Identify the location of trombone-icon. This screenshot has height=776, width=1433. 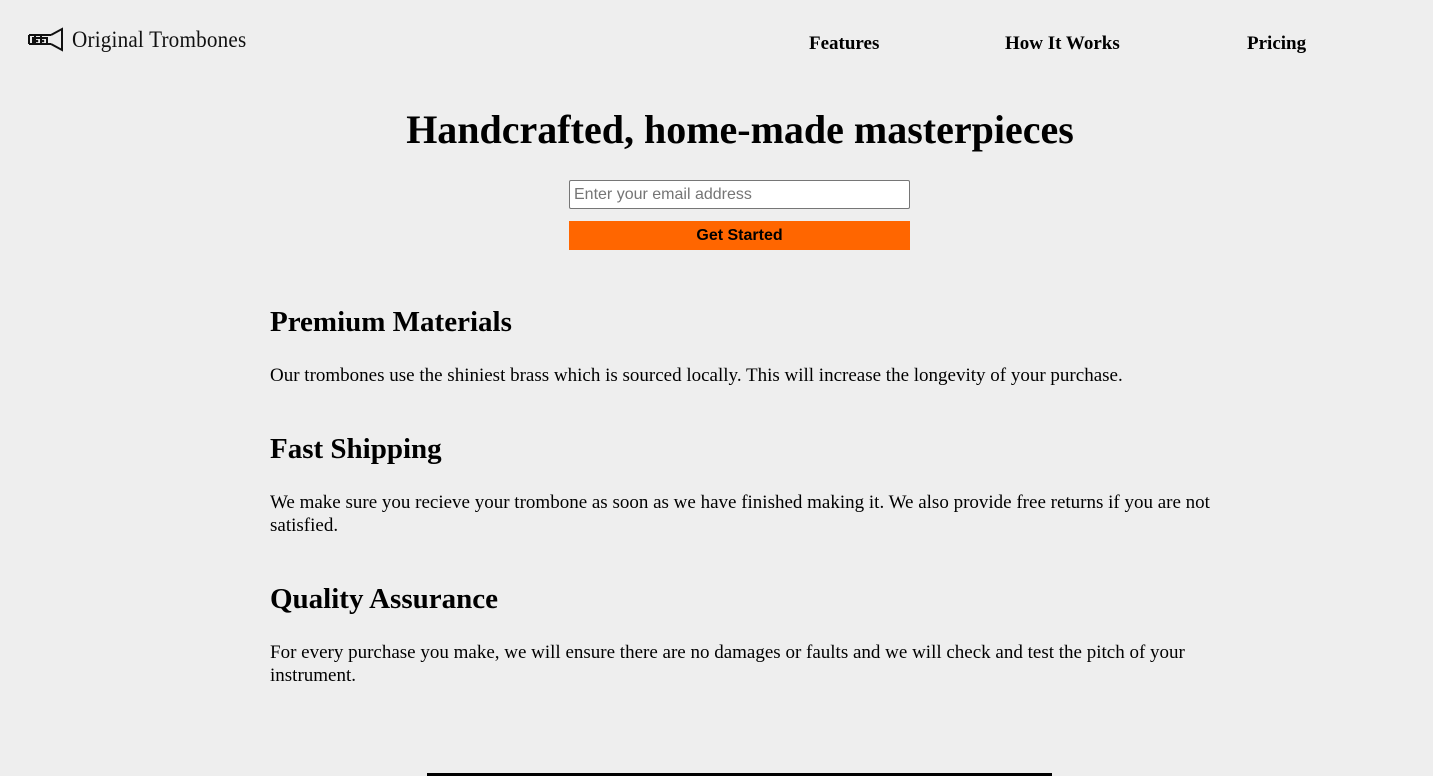
(45, 40).